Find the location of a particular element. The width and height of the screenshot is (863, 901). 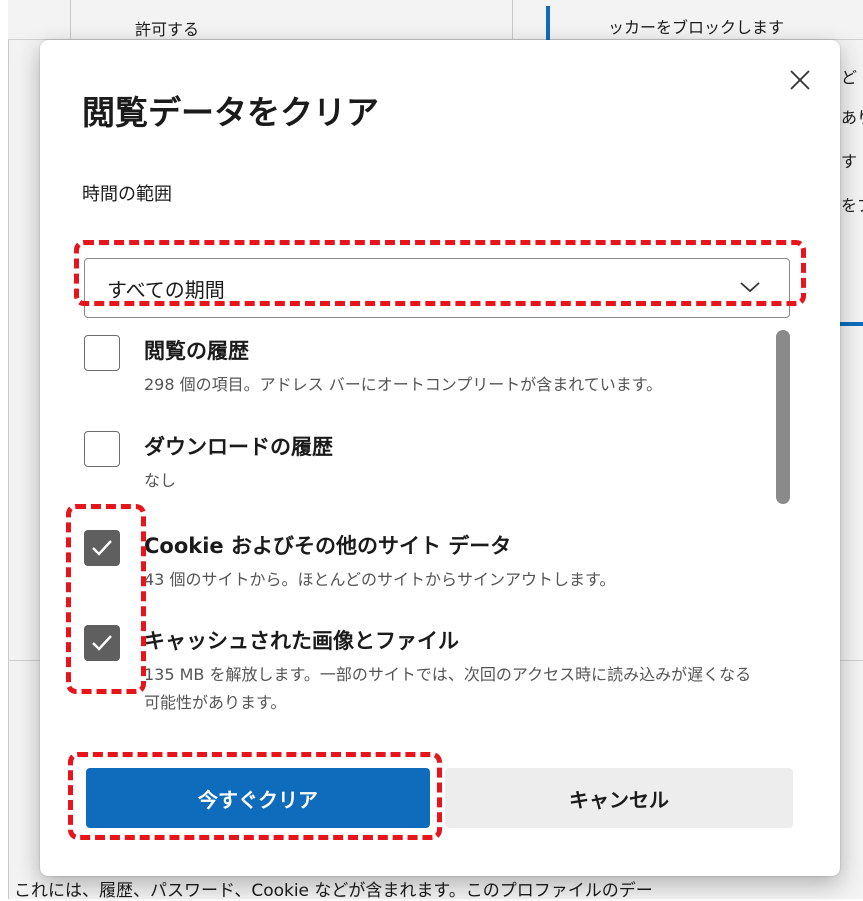

option-description: なし is located at coordinates (160, 480).